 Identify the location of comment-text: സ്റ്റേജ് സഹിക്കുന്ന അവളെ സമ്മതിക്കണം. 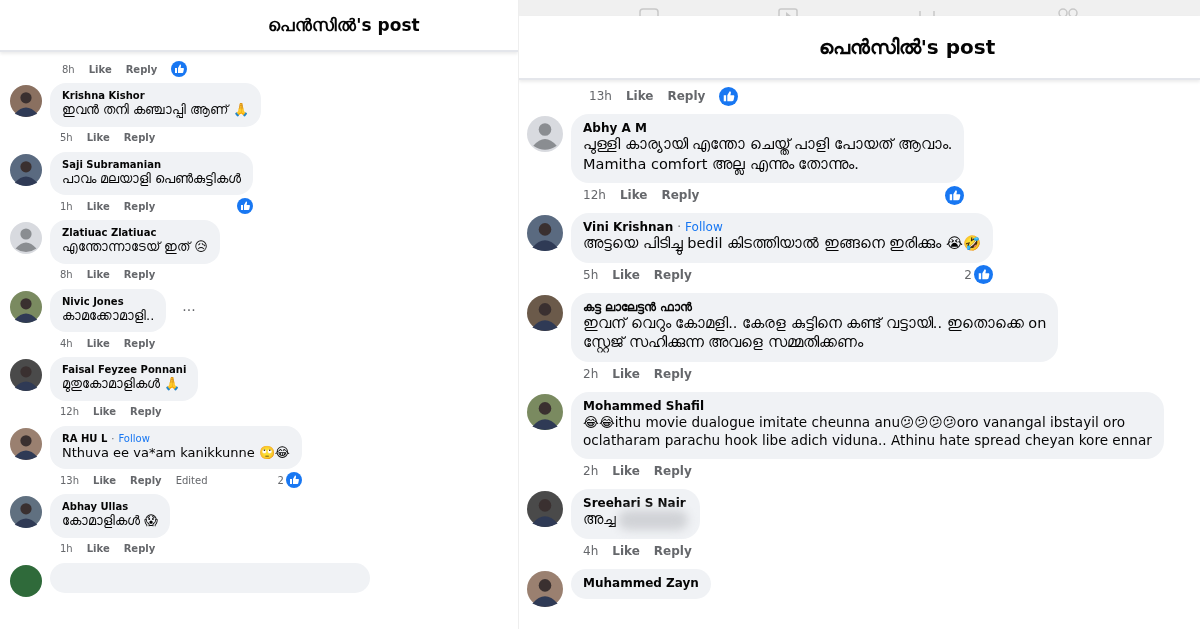
(723, 343).